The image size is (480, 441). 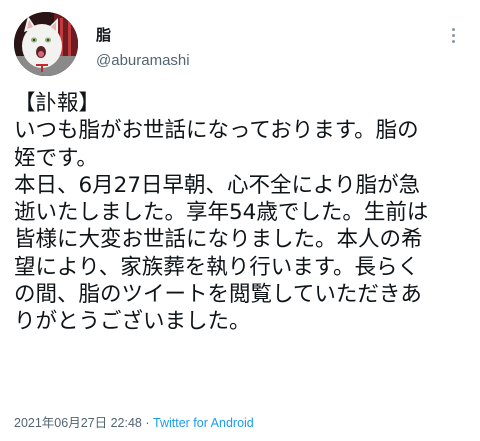 What do you see at coordinates (453, 38) in the screenshot?
I see `more-vertical-icon` at bounding box center [453, 38].